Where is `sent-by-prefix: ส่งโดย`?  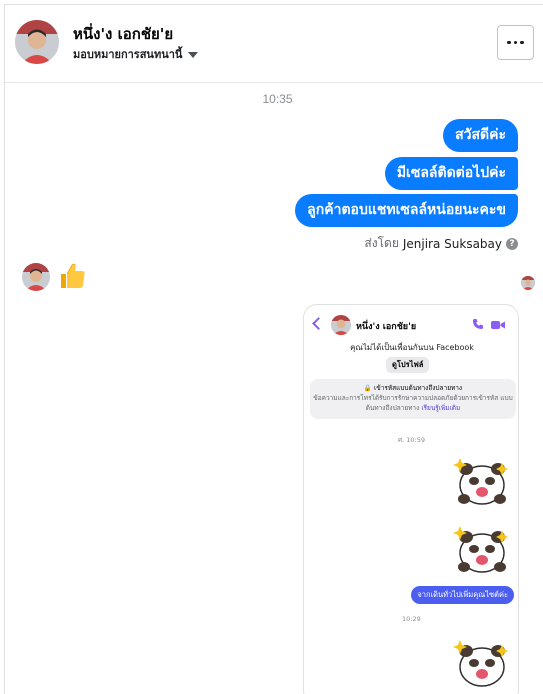 sent-by-prefix: ส่งโดย is located at coordinates (381, 243).